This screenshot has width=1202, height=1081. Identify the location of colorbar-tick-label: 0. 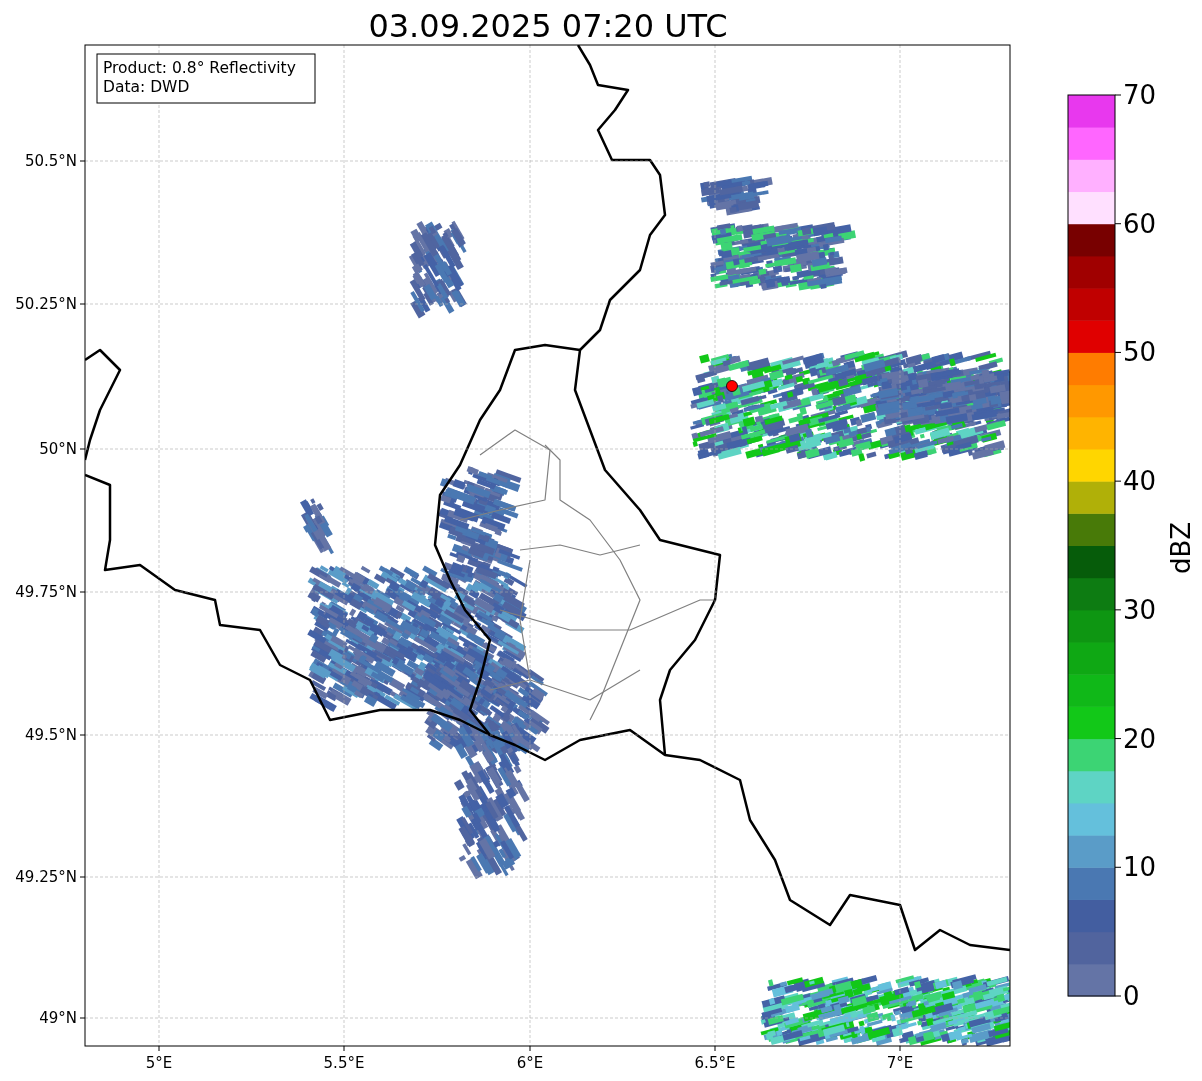
(1131, 996).